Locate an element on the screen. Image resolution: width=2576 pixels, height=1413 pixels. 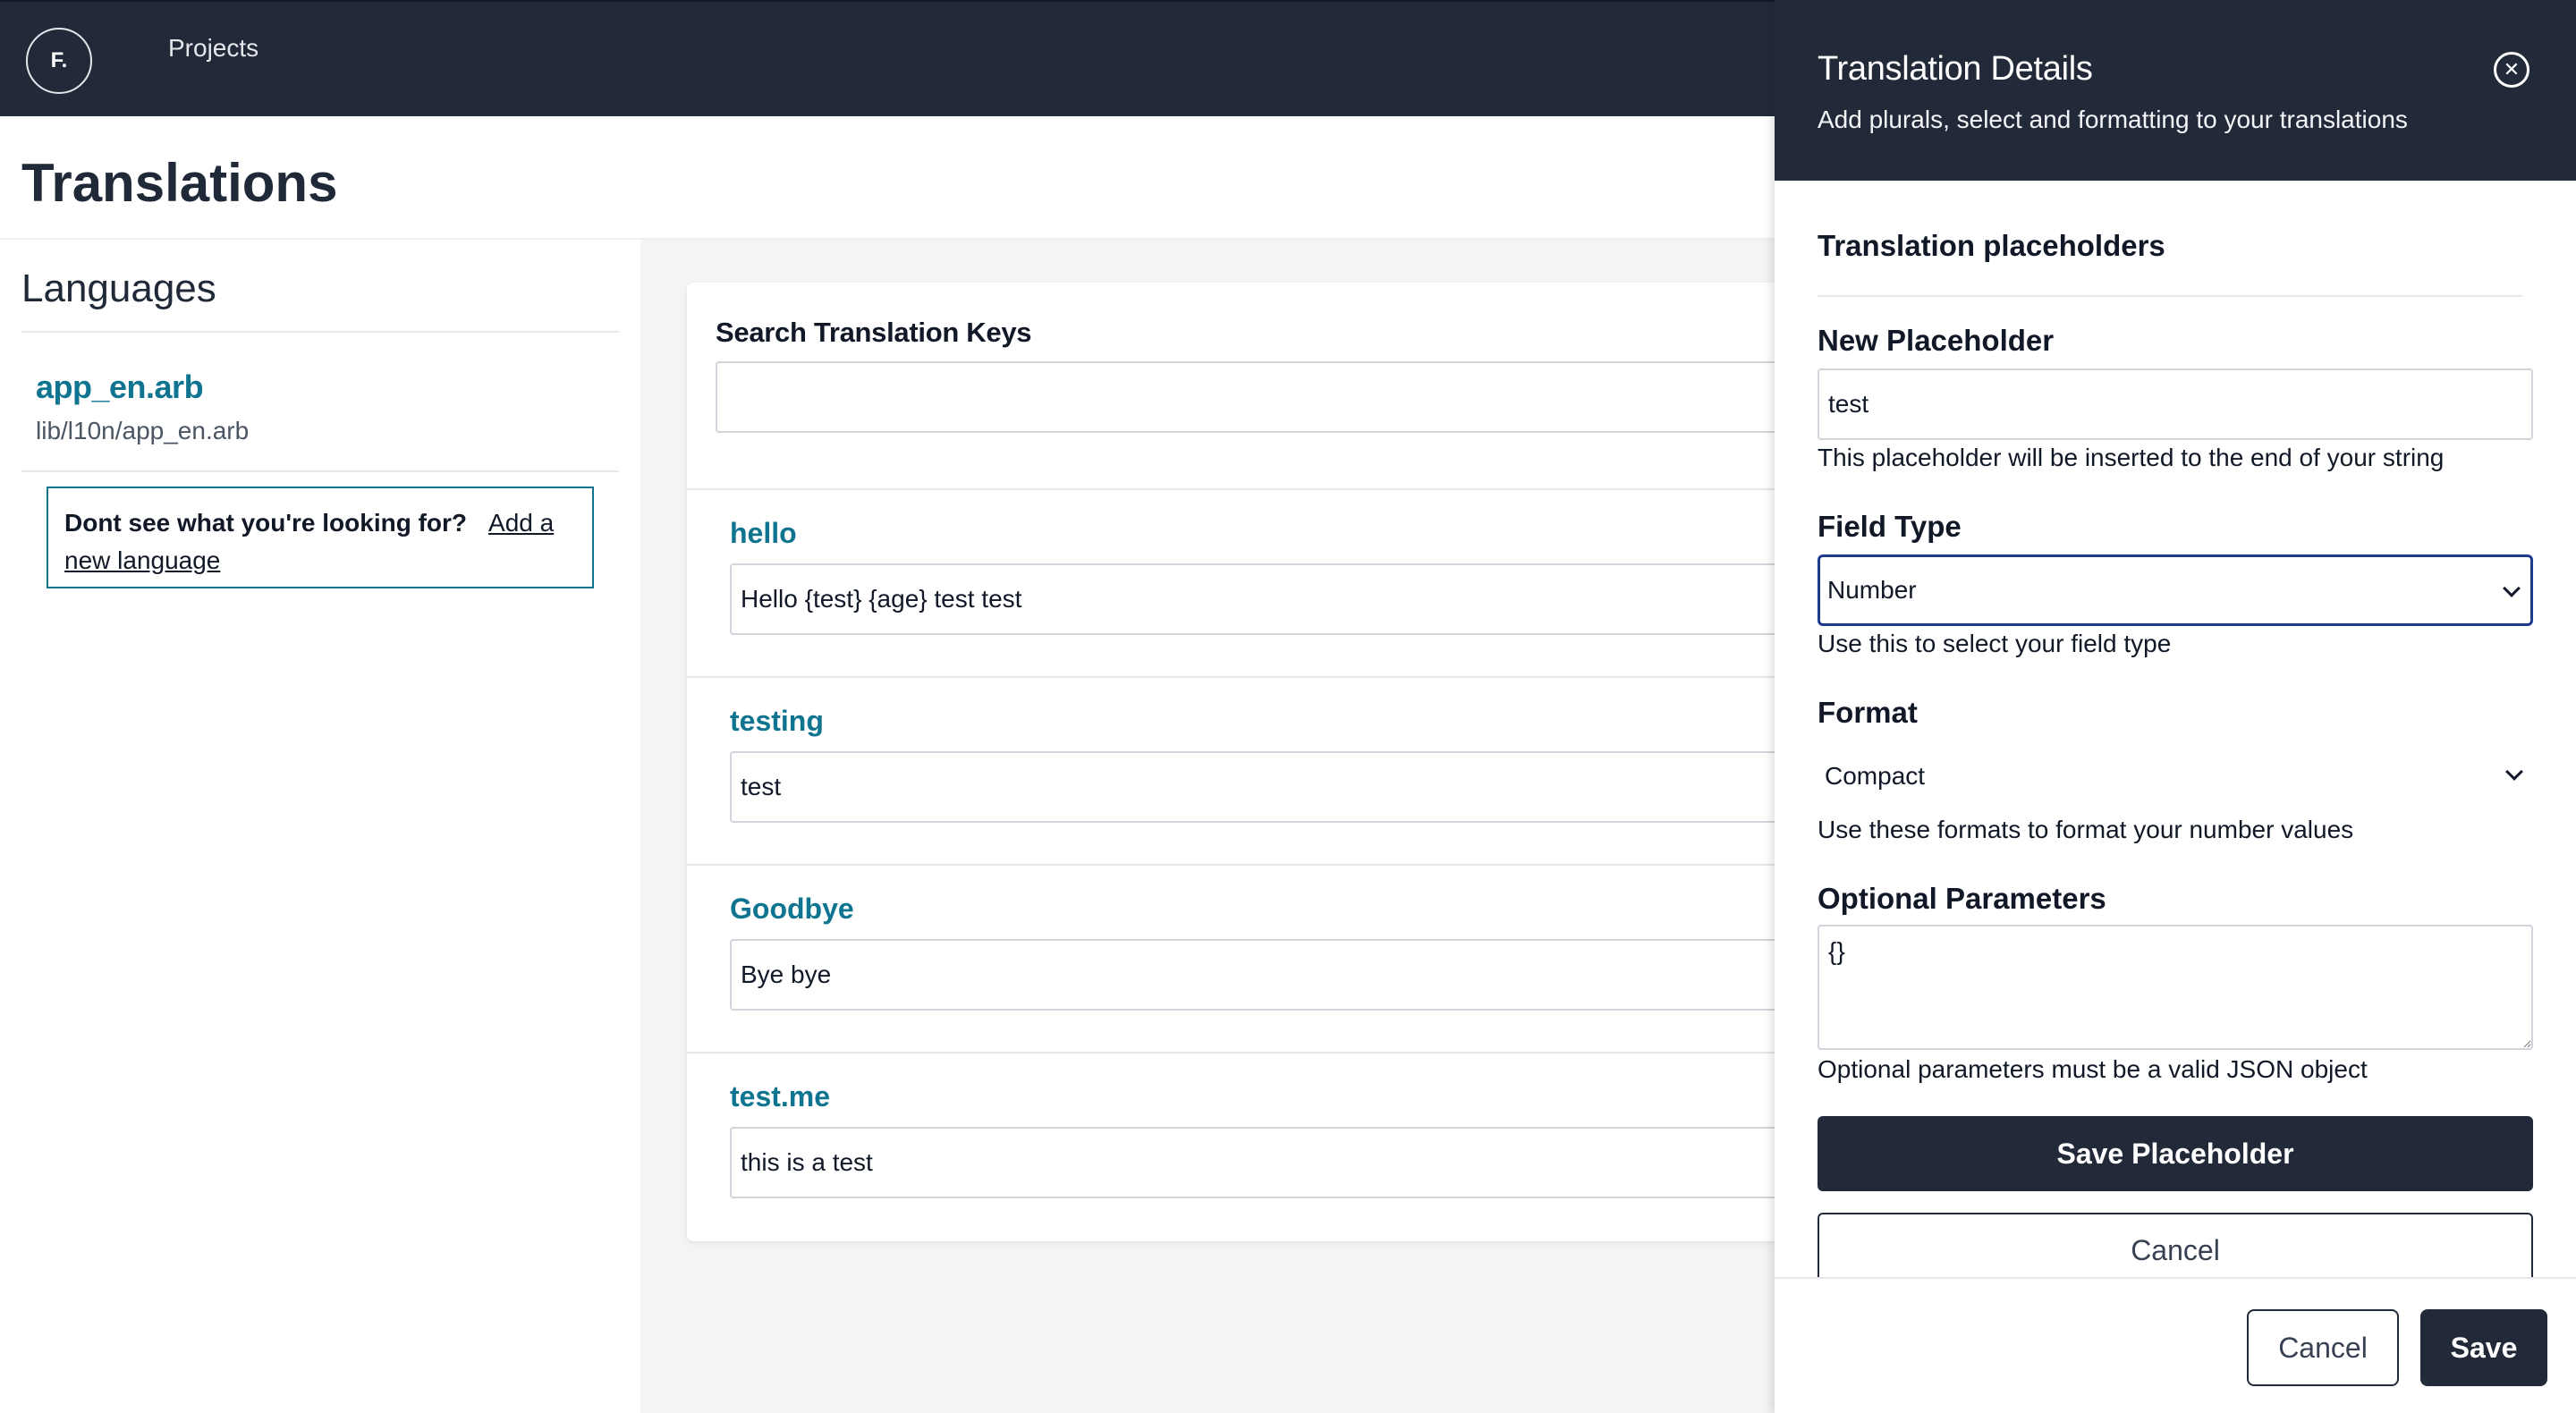
search-label: Search Translation Keys is located at coordinates (874, 332).